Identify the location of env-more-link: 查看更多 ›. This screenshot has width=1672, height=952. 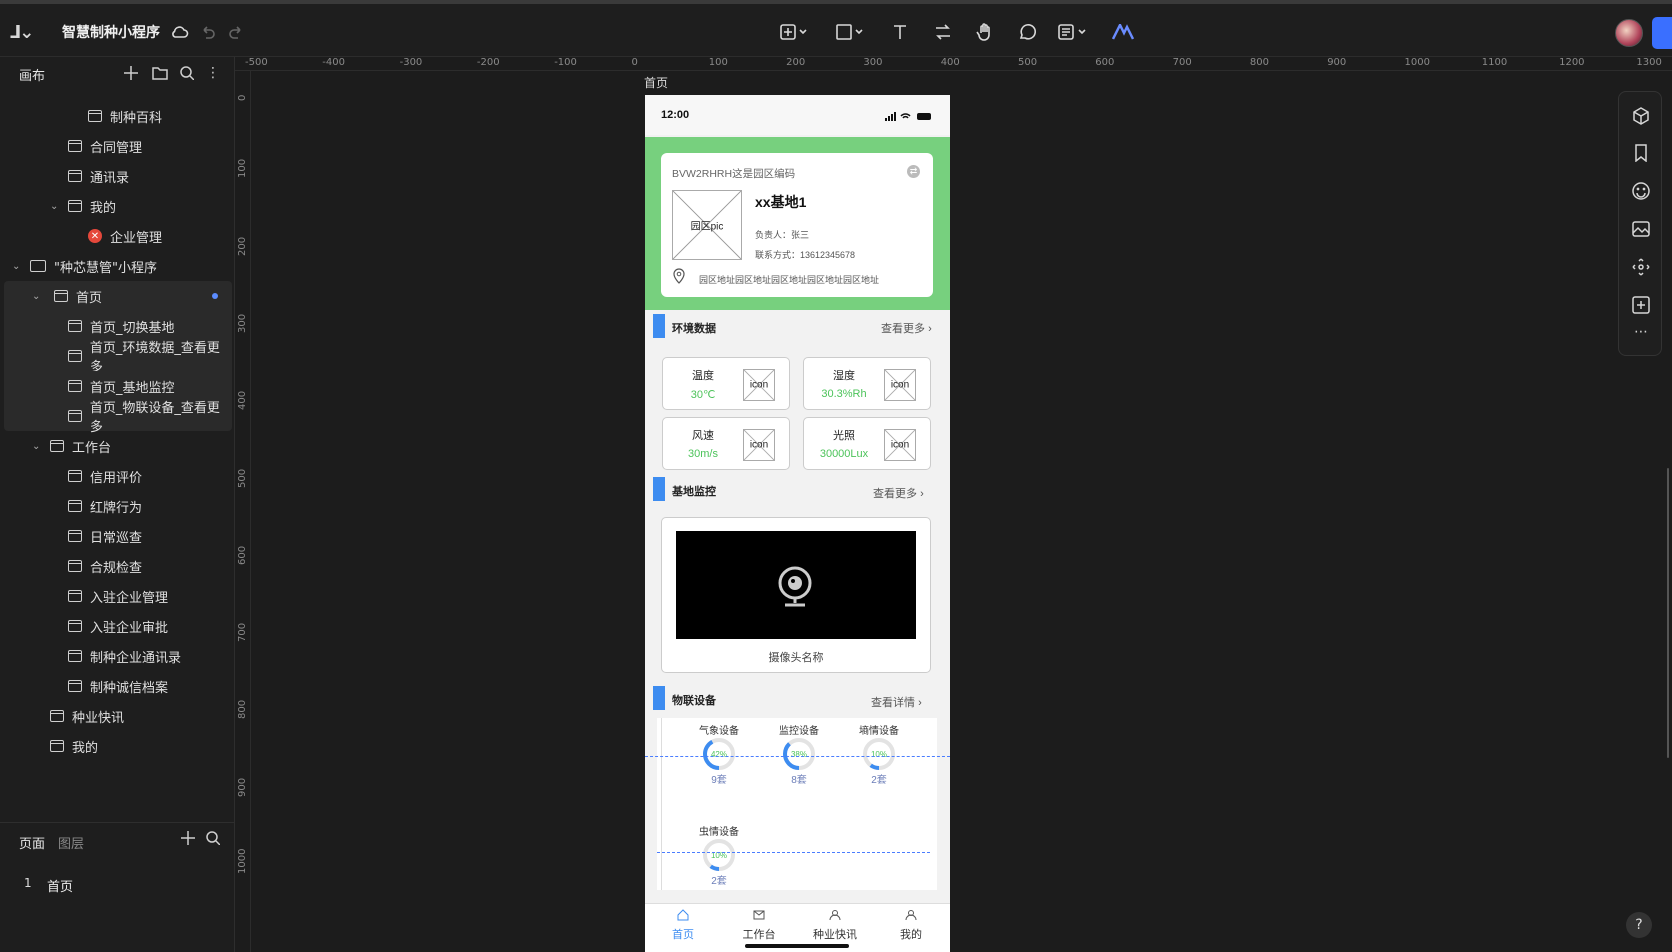
(906, 328).